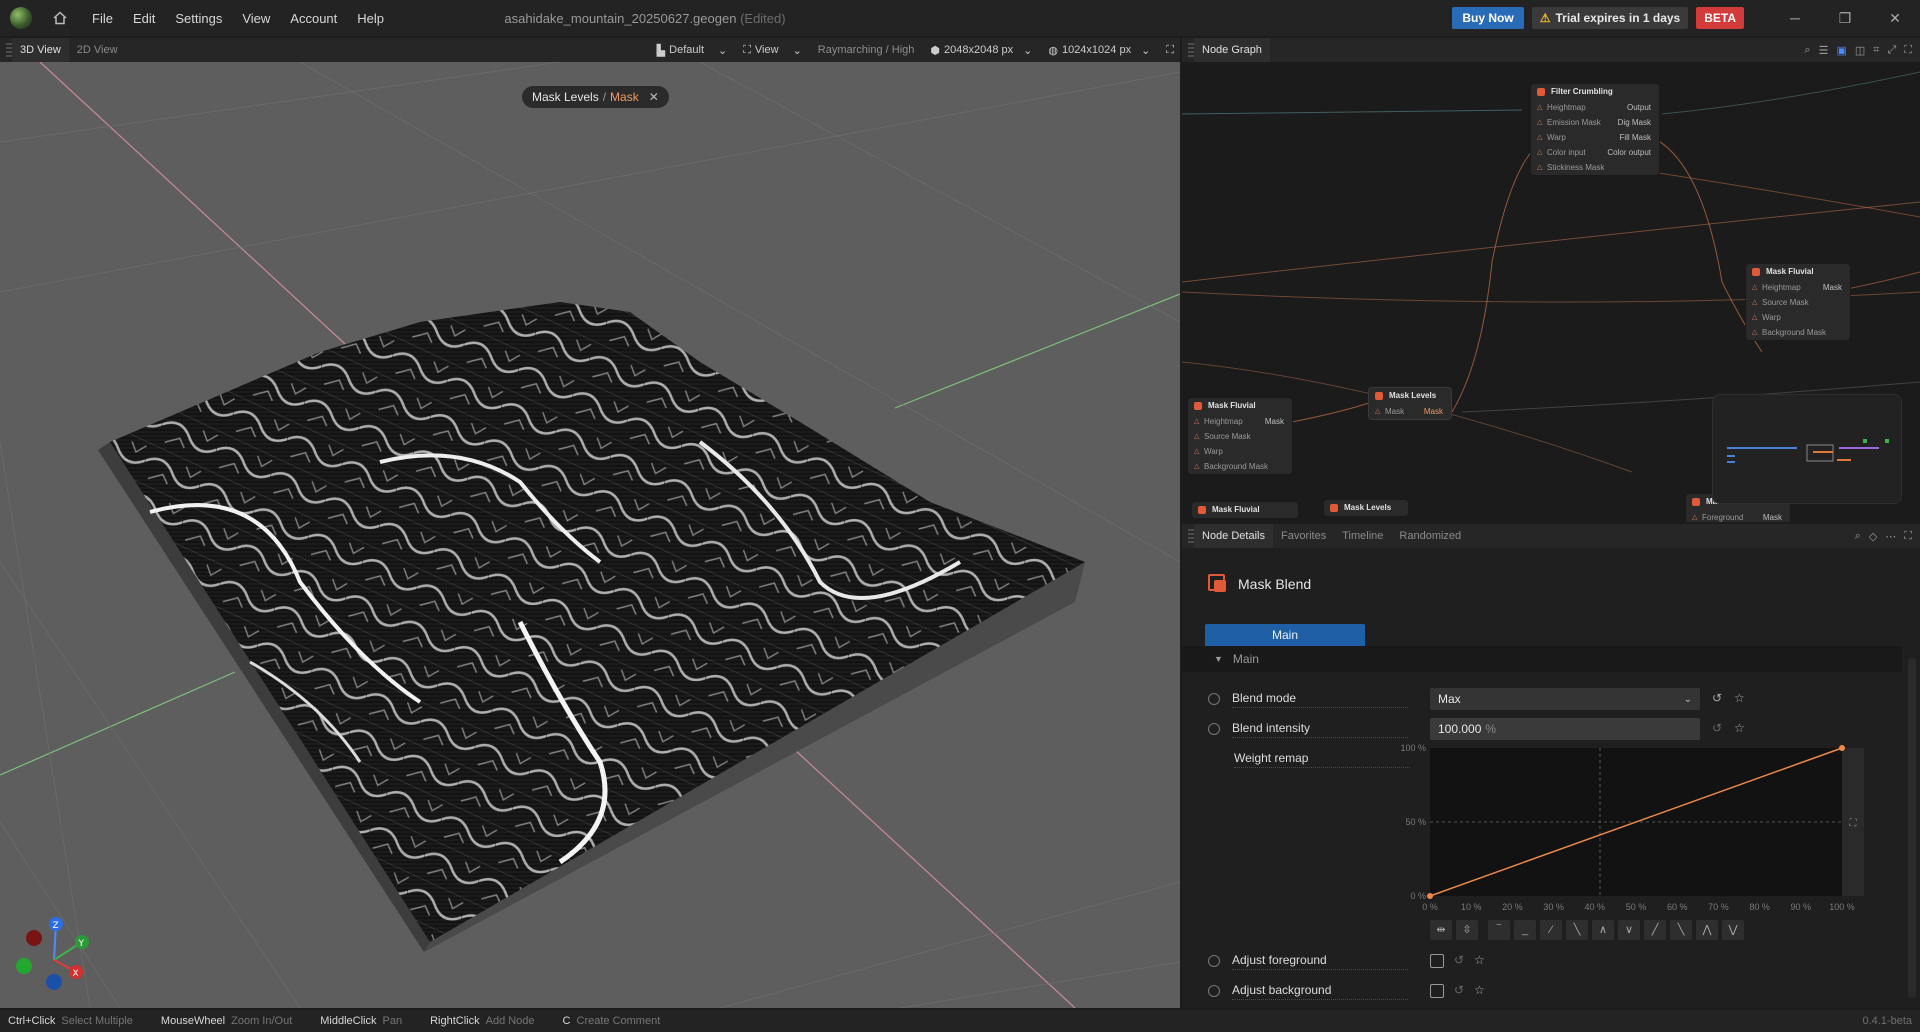 This screenshot has height=1032, width=1920. I want to click on tab-node-details: Node Details, so click(1233, 536).